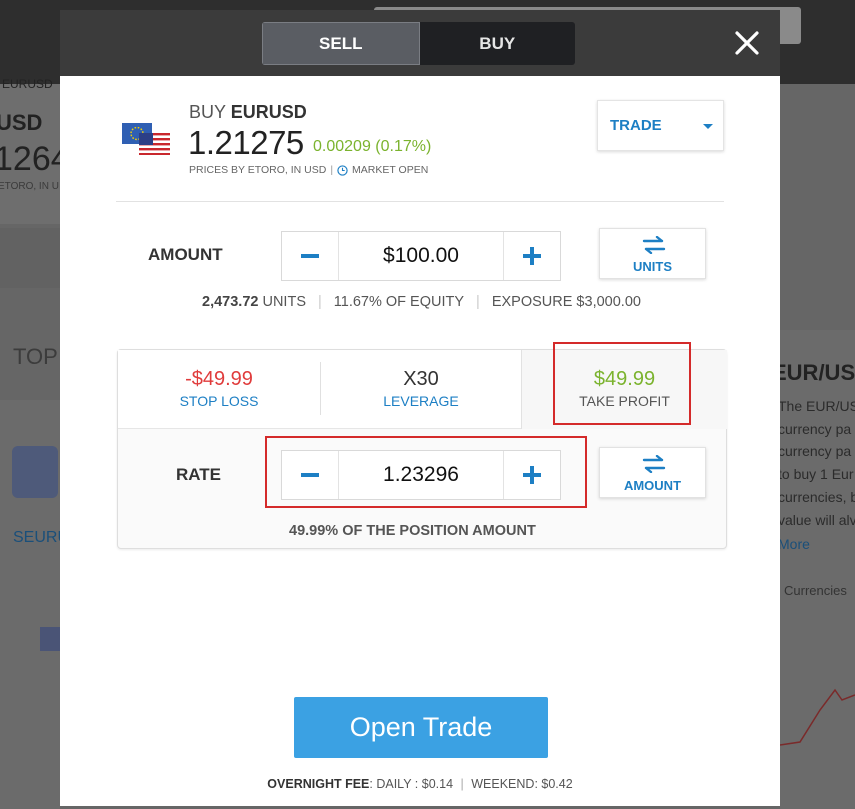  I want to click on fee-daily: DAILY : $0.14, so click(415, 784).